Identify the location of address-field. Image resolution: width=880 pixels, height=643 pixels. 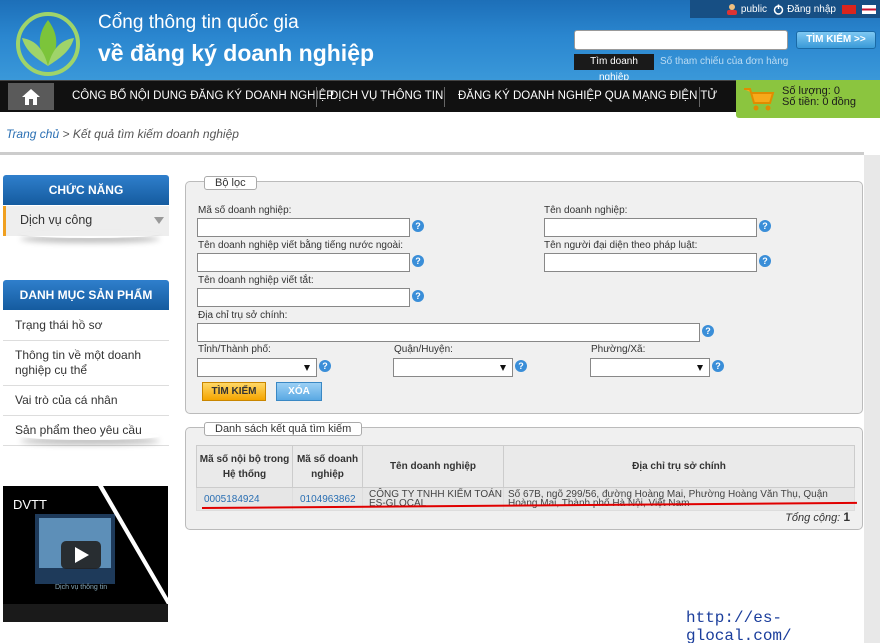
(448, 332).